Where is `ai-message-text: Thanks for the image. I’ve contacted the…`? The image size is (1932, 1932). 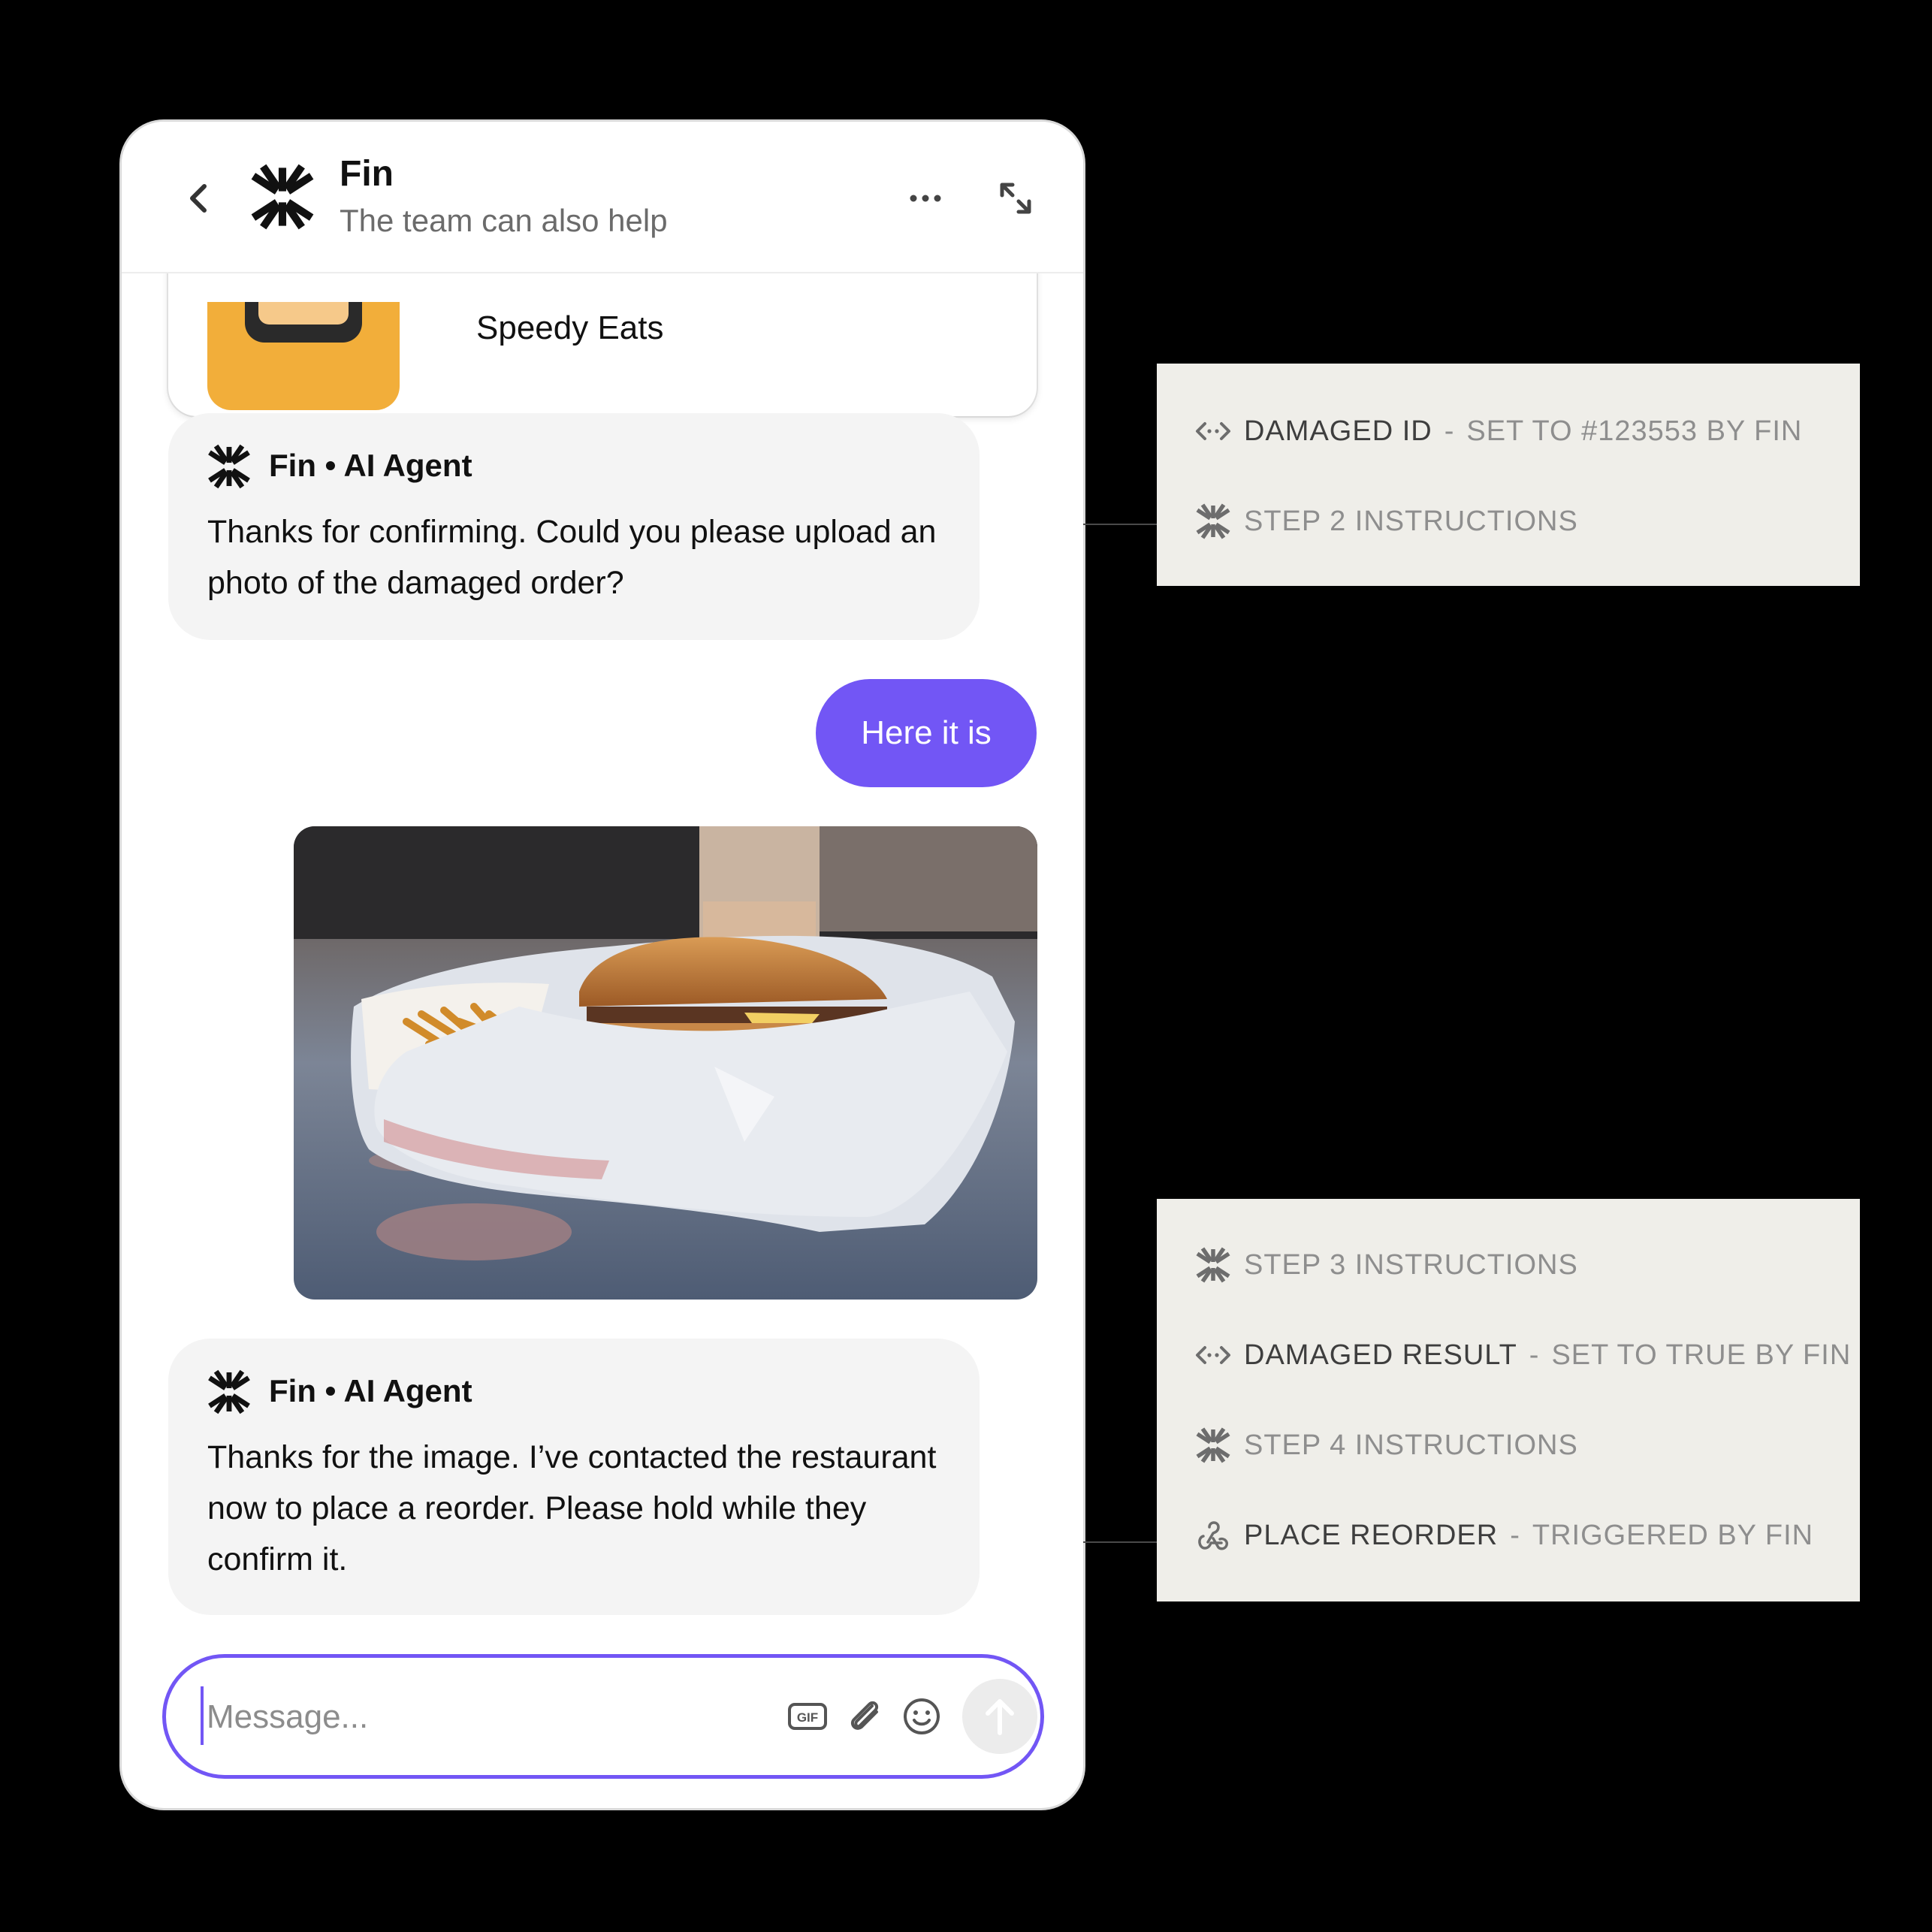
ai-message-text: Thanks for the image. I’ve contacted the… is located at coordinates (572, 1508).